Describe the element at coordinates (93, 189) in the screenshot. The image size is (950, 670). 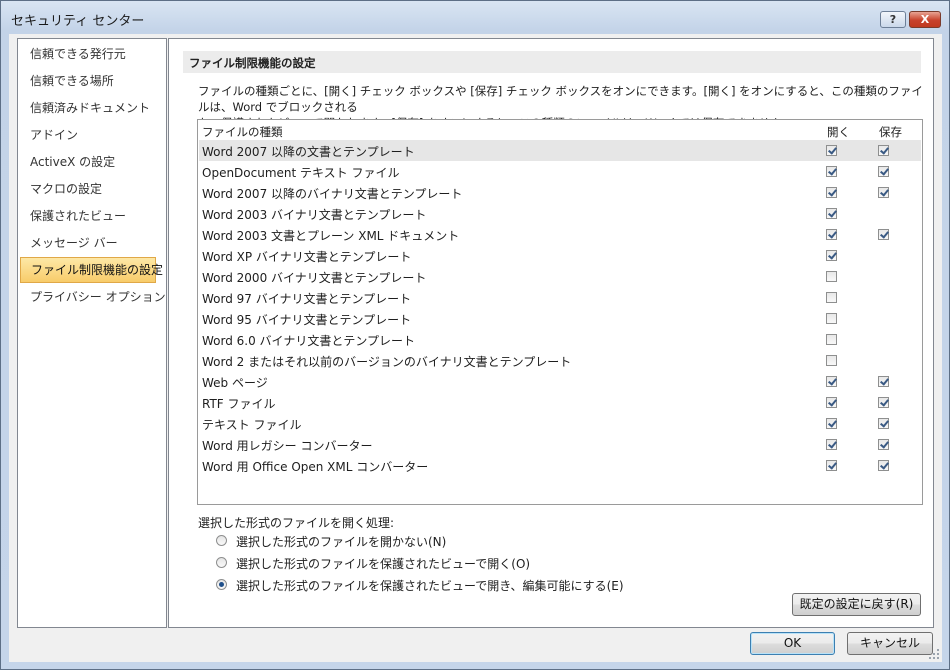
I see `nav-item-macro: マクロの設定` at that location.